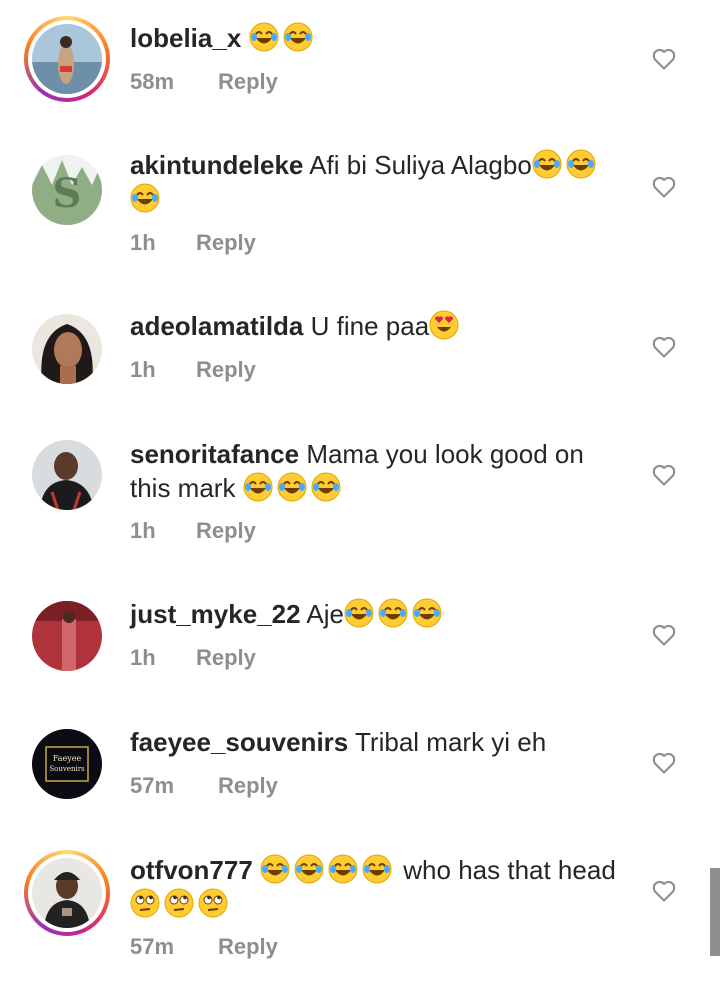  Describe the element at coordinates (216, 165) in the screenshot. I see `username-link: akintundeleke` at that location.